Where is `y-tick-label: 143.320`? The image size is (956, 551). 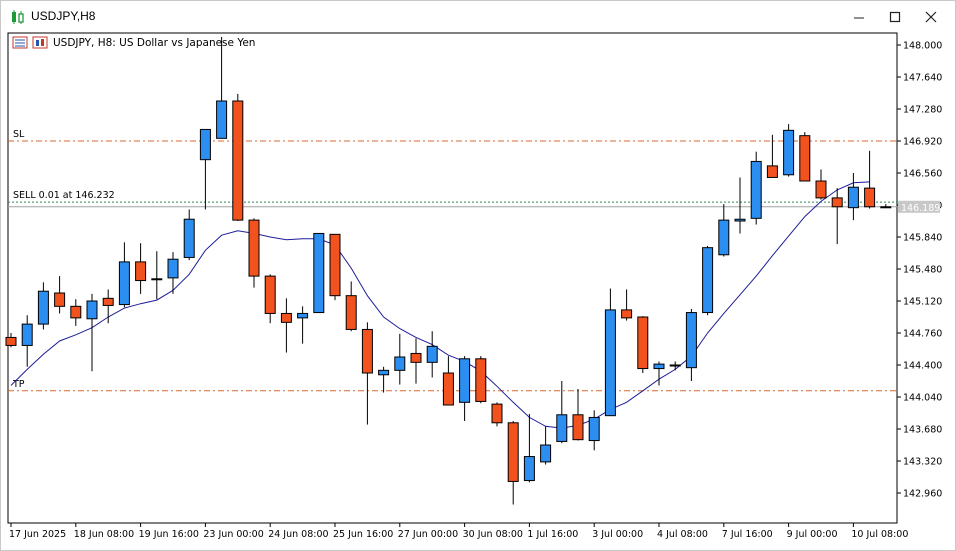
y-tick-label: 143.320 is located at coordinates (922, 462).